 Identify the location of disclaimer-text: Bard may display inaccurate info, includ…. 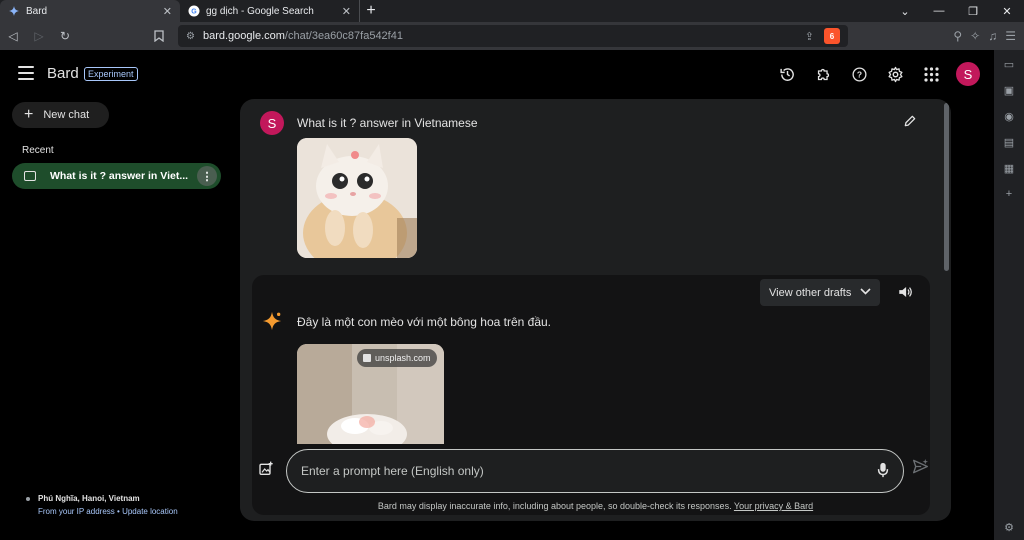
(554, 506).